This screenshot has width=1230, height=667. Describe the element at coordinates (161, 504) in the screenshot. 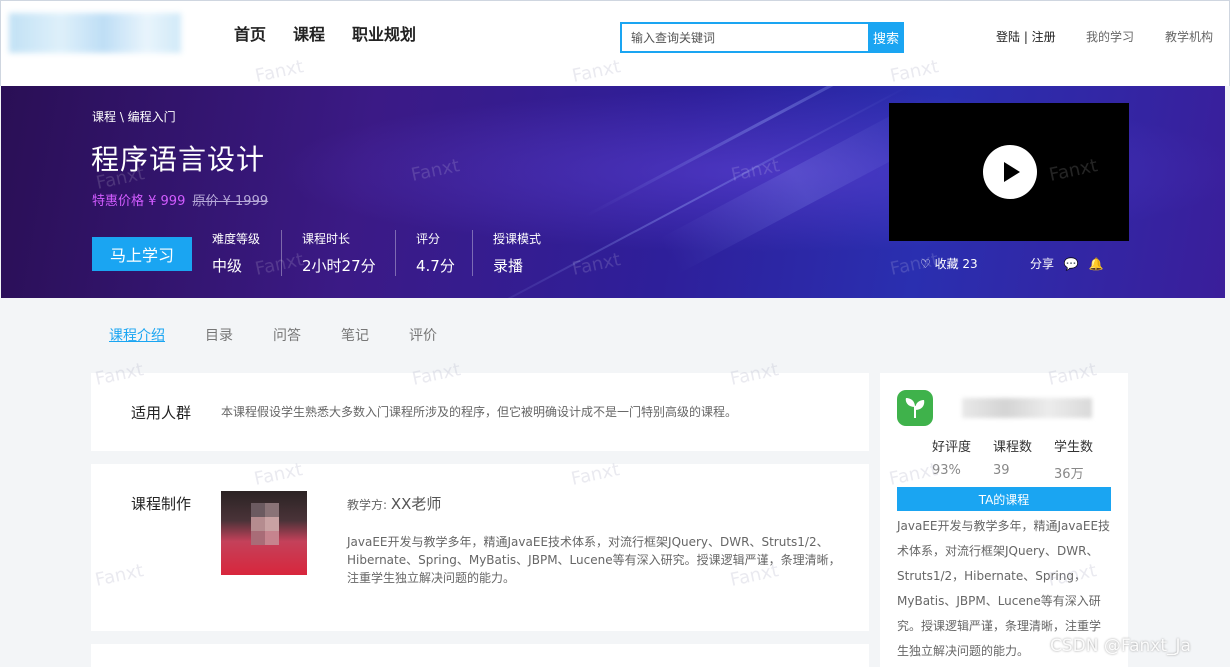

I see `production-label: 课程制作` at that location.